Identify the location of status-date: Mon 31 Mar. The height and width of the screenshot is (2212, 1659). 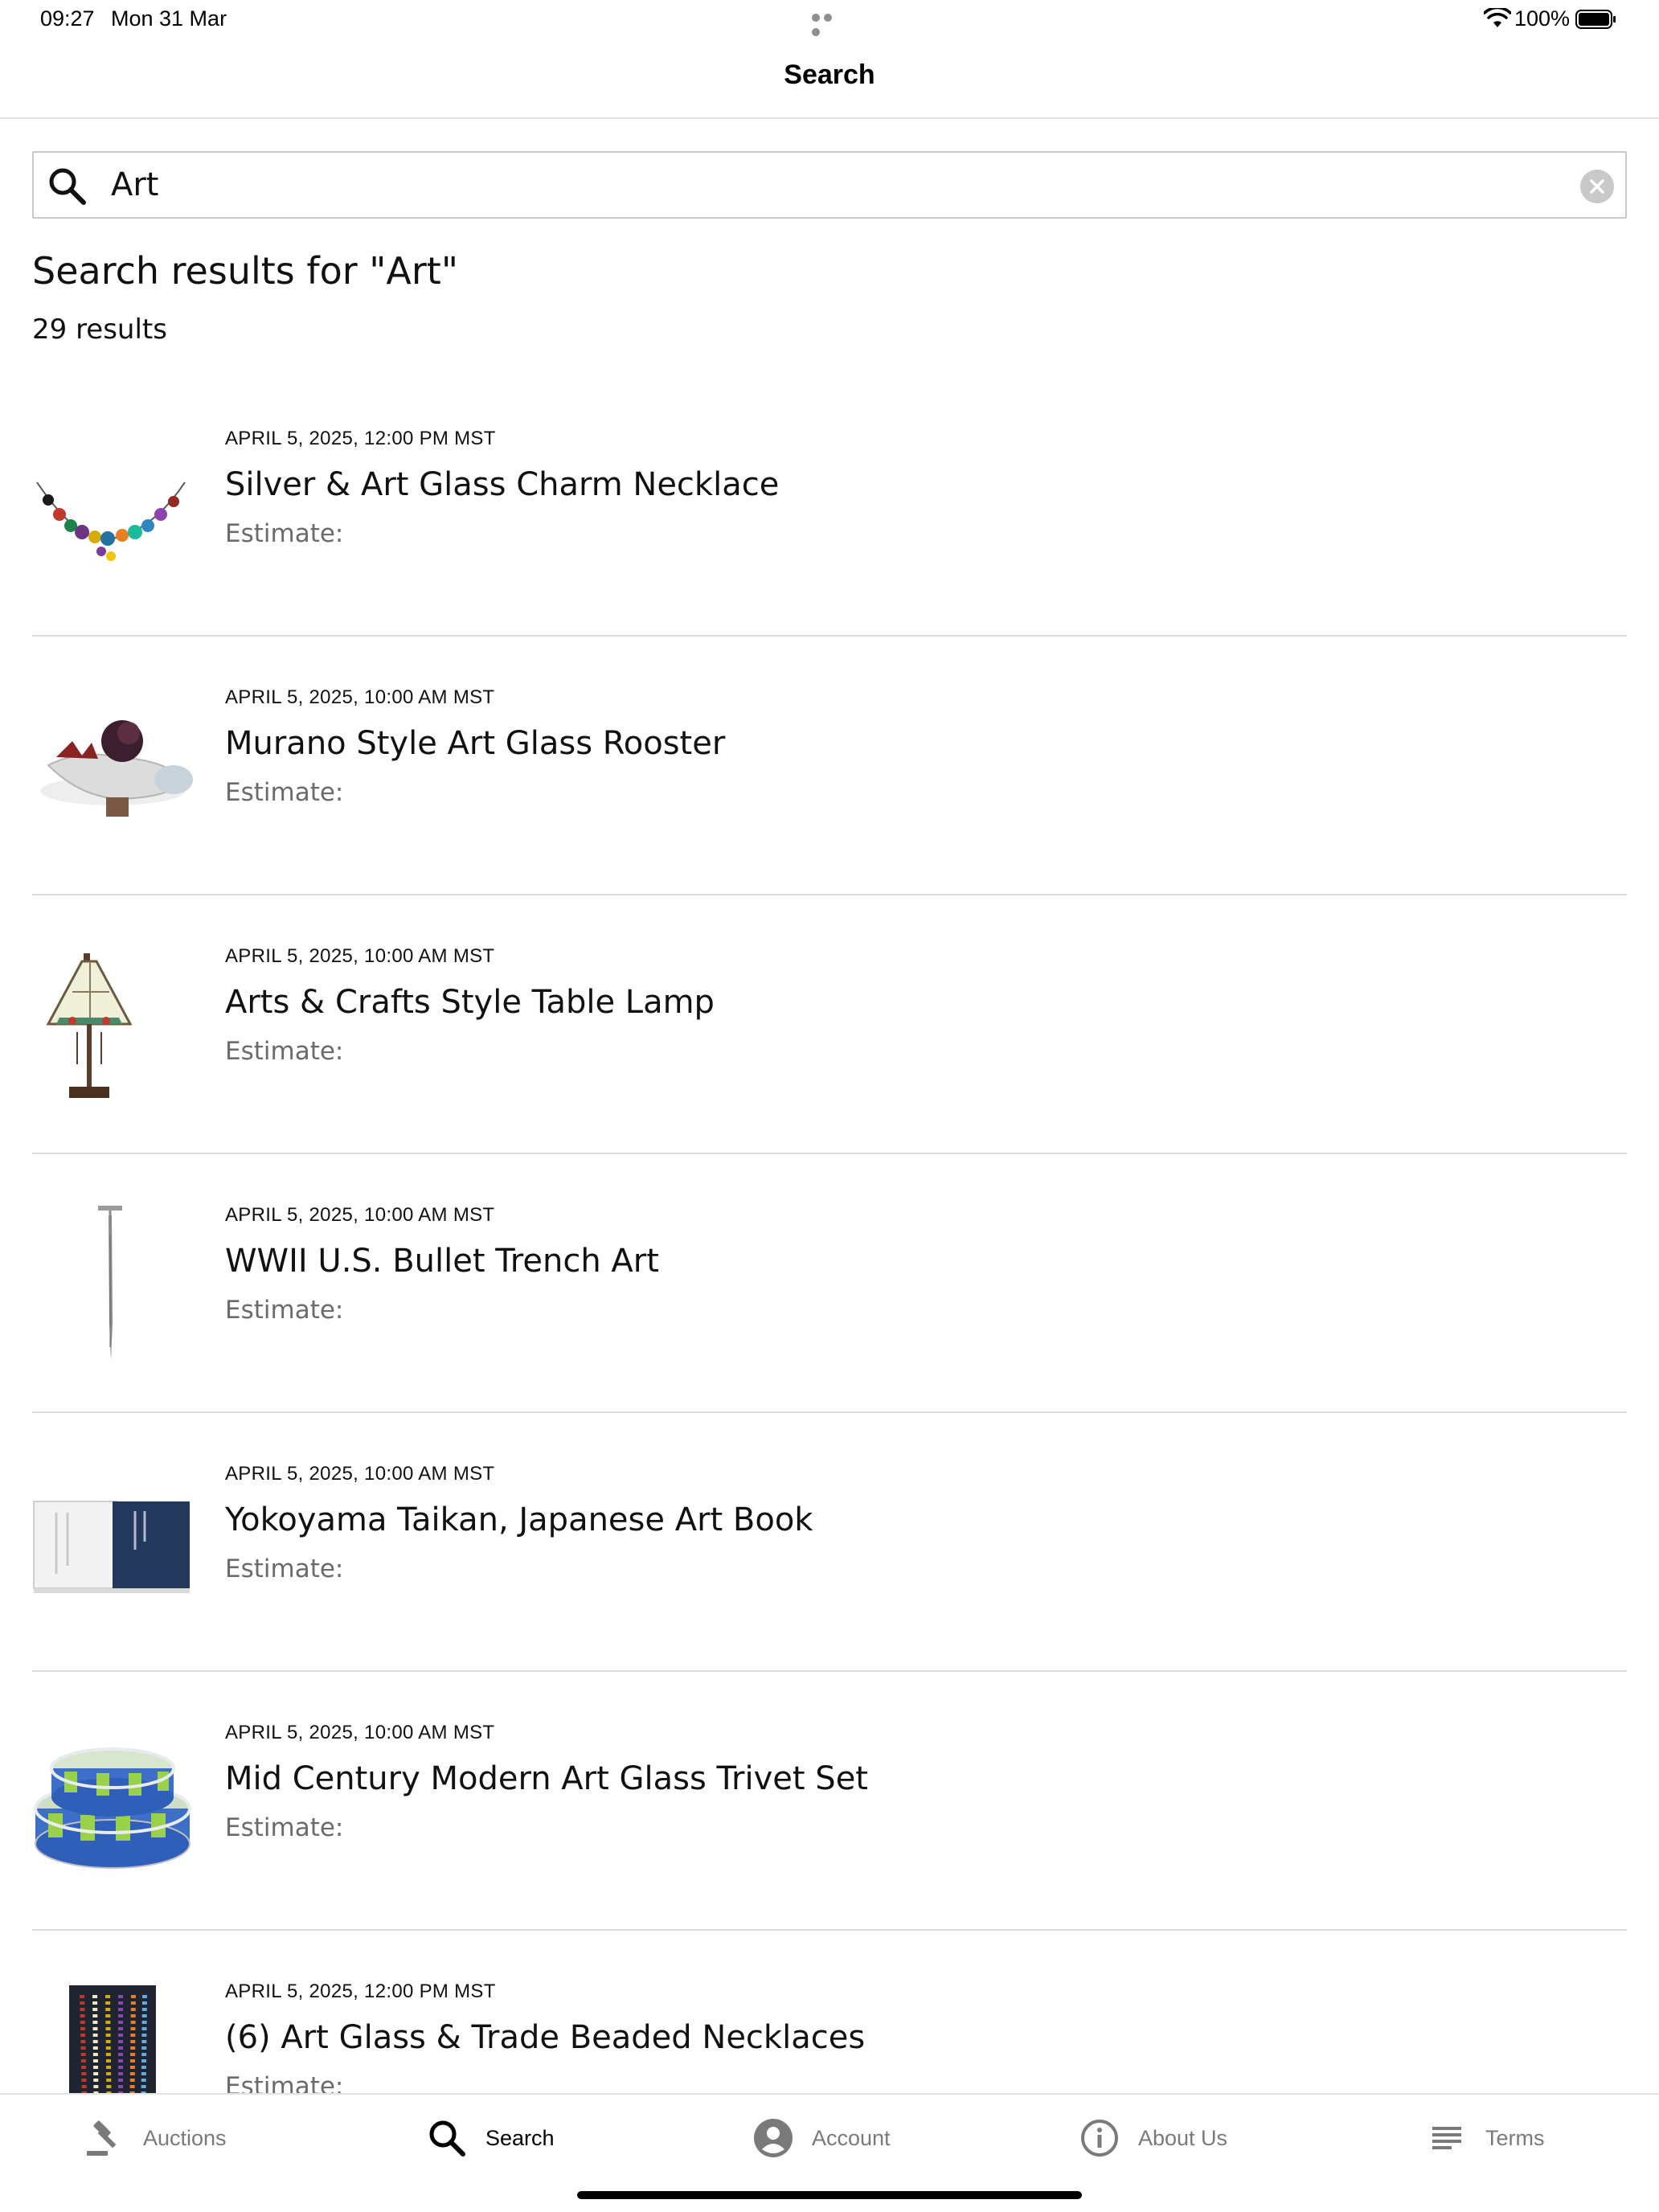
(169, 18).